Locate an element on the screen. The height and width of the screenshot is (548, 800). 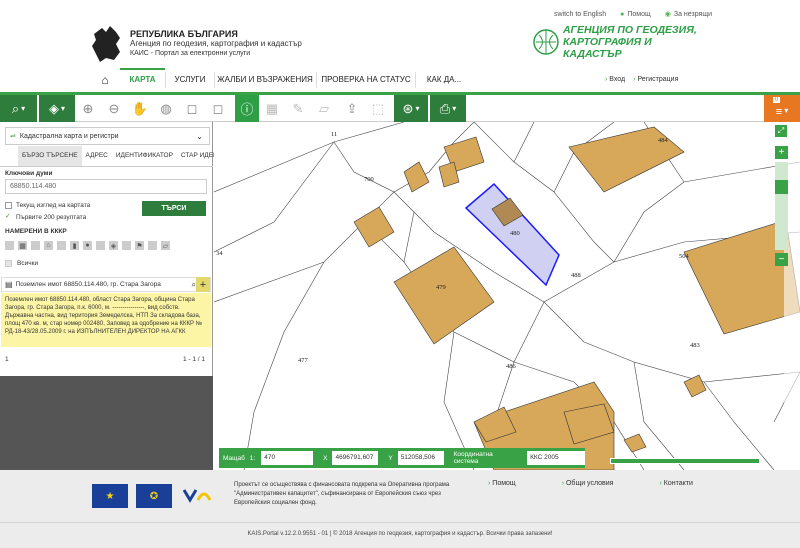
ruler-icon: ✎ is located at coordinates (298, 108).